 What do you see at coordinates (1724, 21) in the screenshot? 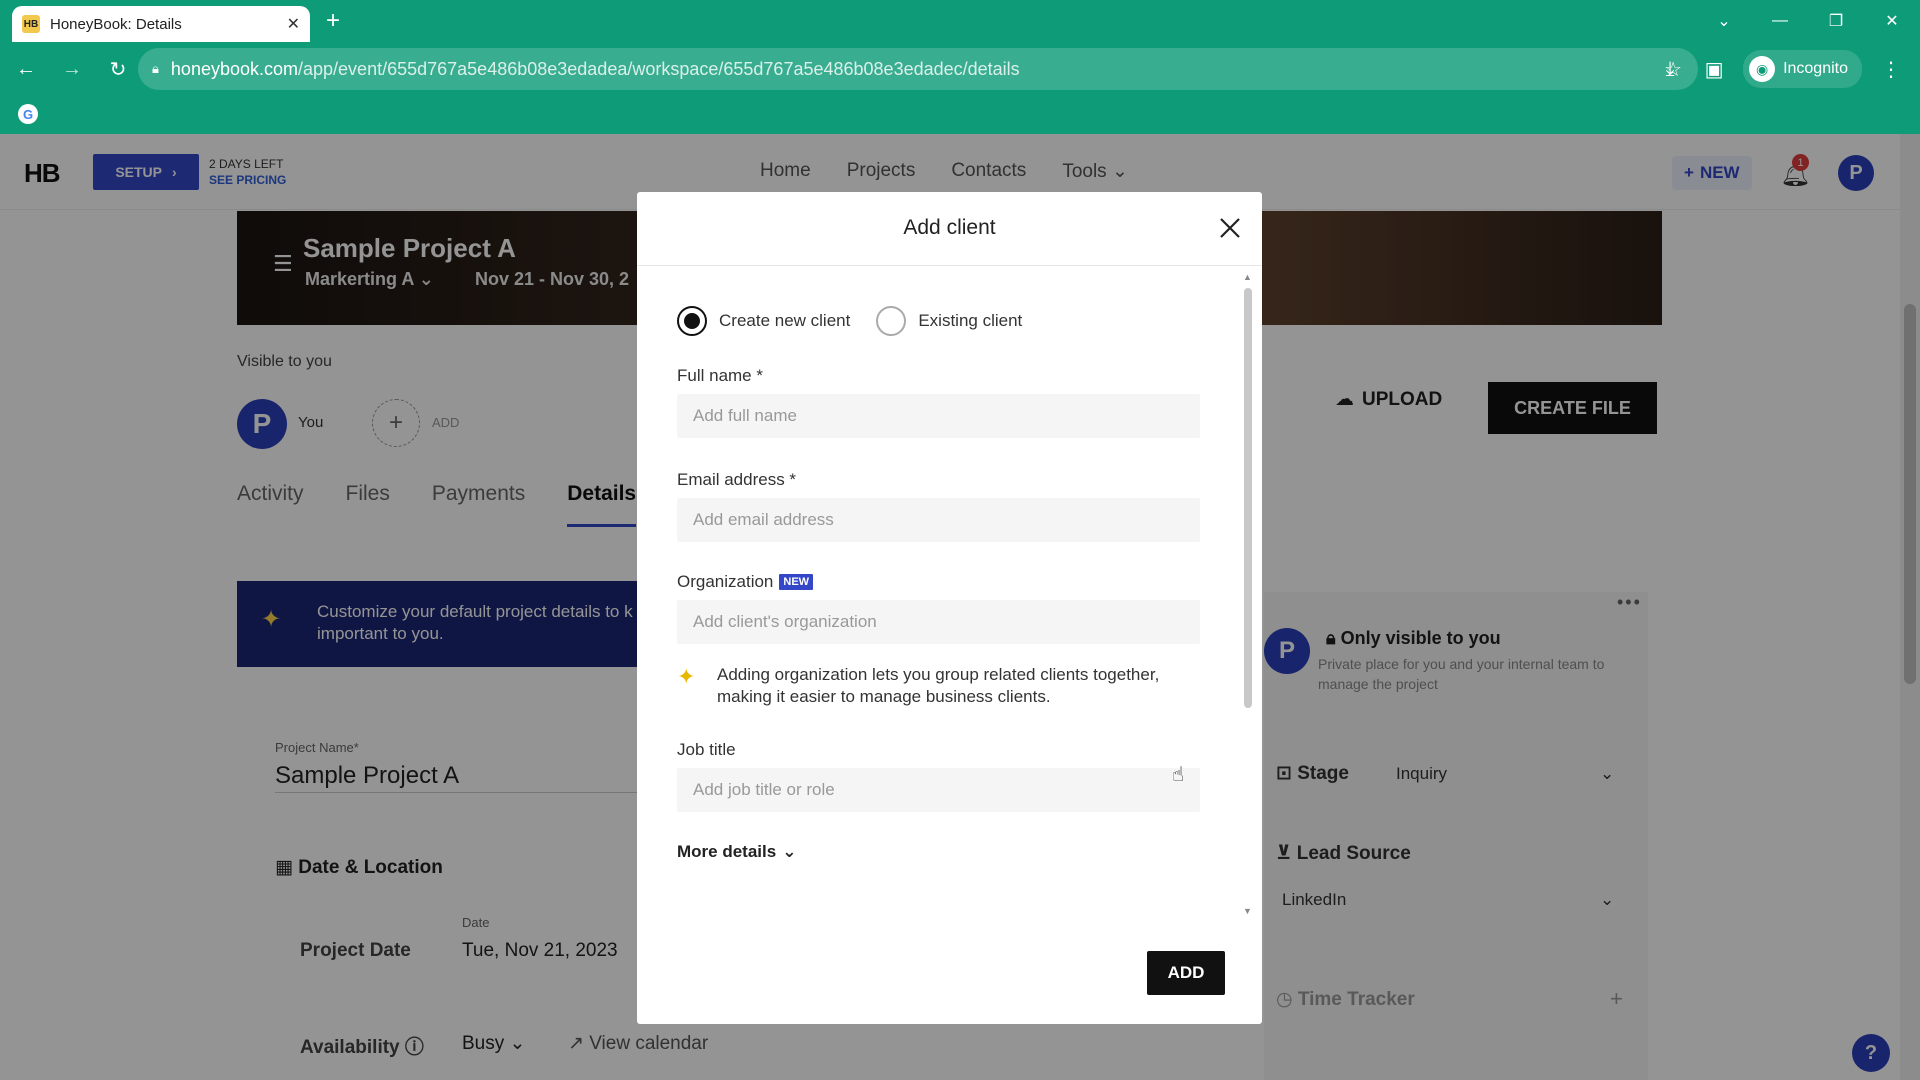
I see `tab-search-icon: ⌄` at bounding box center [1724, 21].